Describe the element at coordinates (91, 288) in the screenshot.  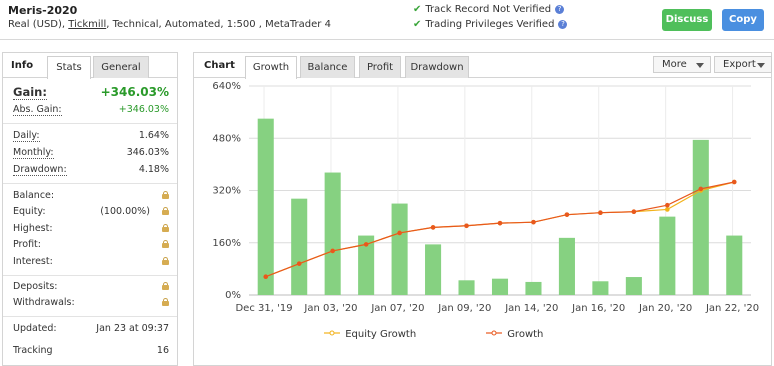
I see `deposits-row: Deposits:` at that location.